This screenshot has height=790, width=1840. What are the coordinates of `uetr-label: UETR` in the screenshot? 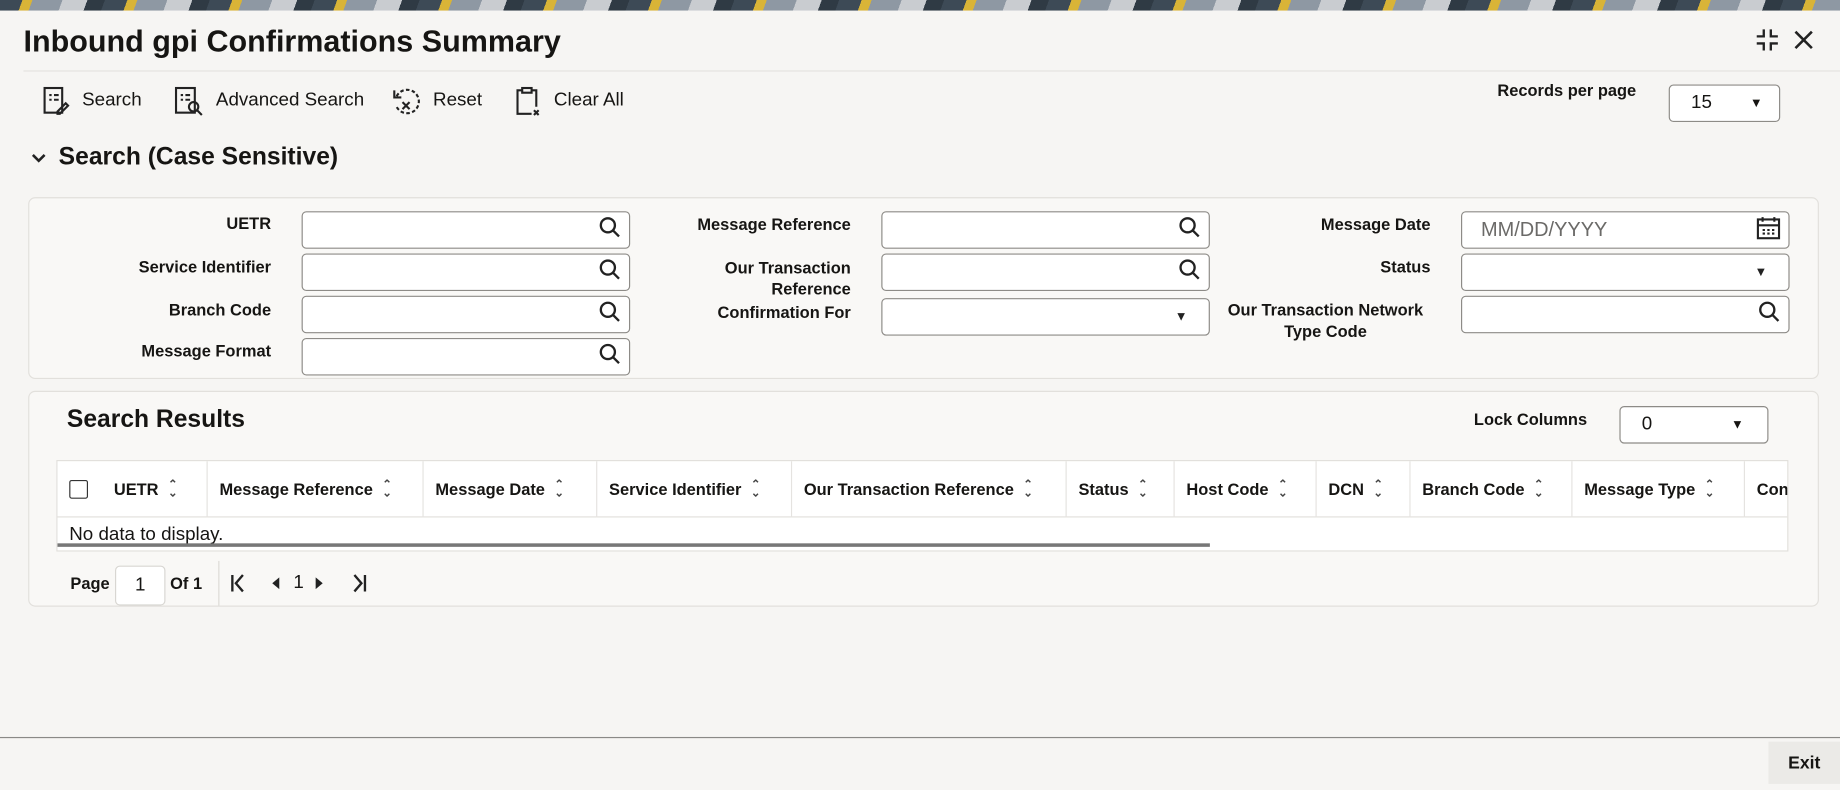 It's located at (249, 223).